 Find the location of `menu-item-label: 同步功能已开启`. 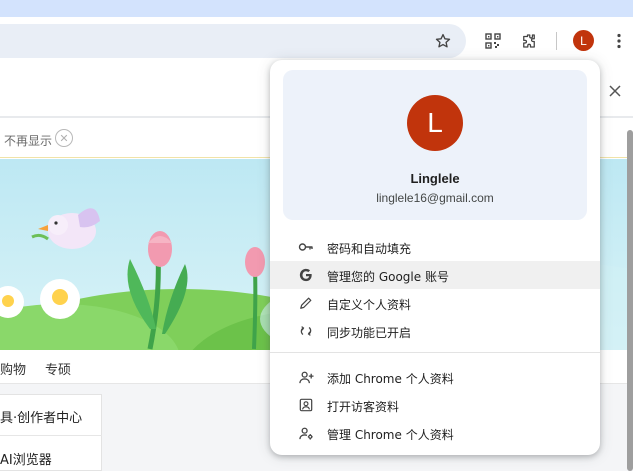

menu-item-label: 同步功能已开启 is located at coordinates (369, 333).